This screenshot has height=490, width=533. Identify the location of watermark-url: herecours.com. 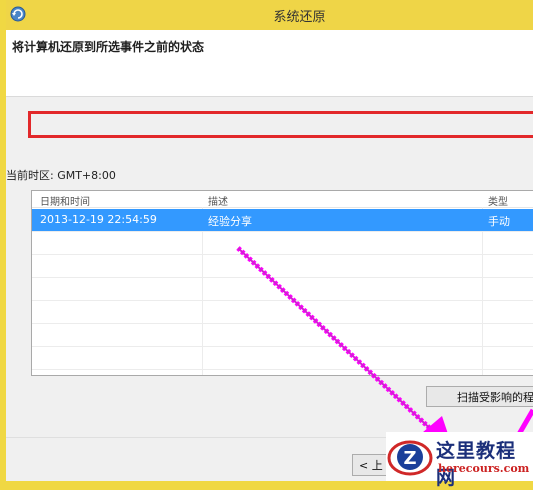
(484, 468).